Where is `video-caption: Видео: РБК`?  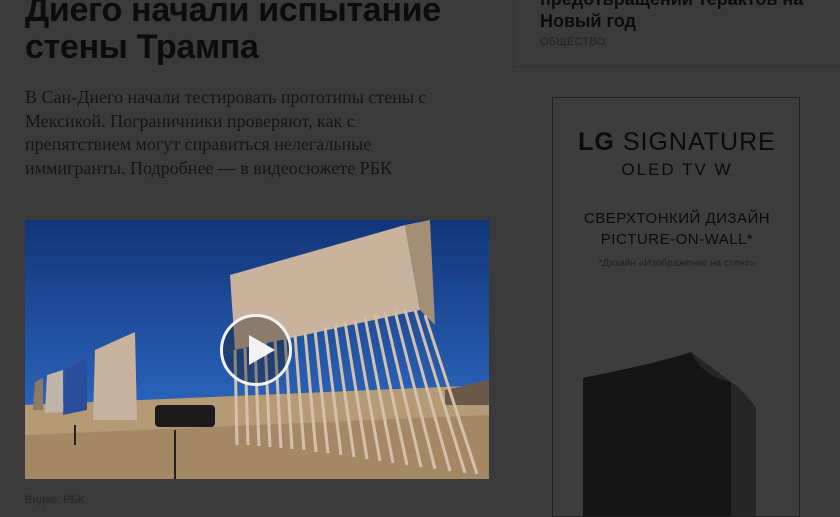 video-caption: Видео: РБК is located at coordinates (55, 500).